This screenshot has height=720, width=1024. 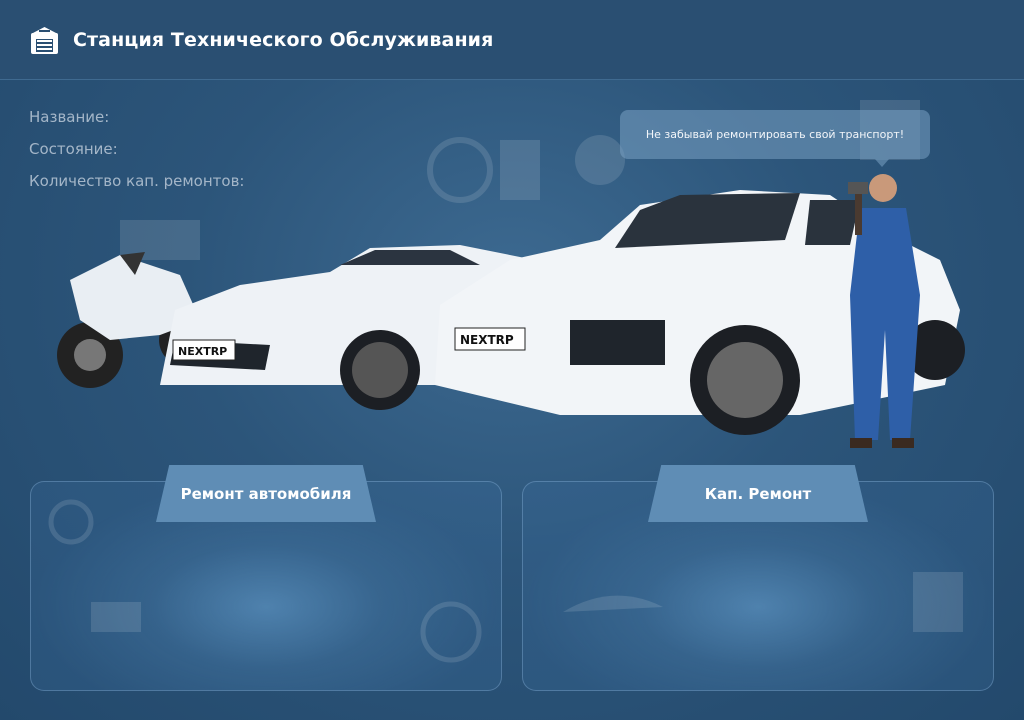 I want to click on page-title: Станция Технического Обслуживания, so click(x=283, y=40).